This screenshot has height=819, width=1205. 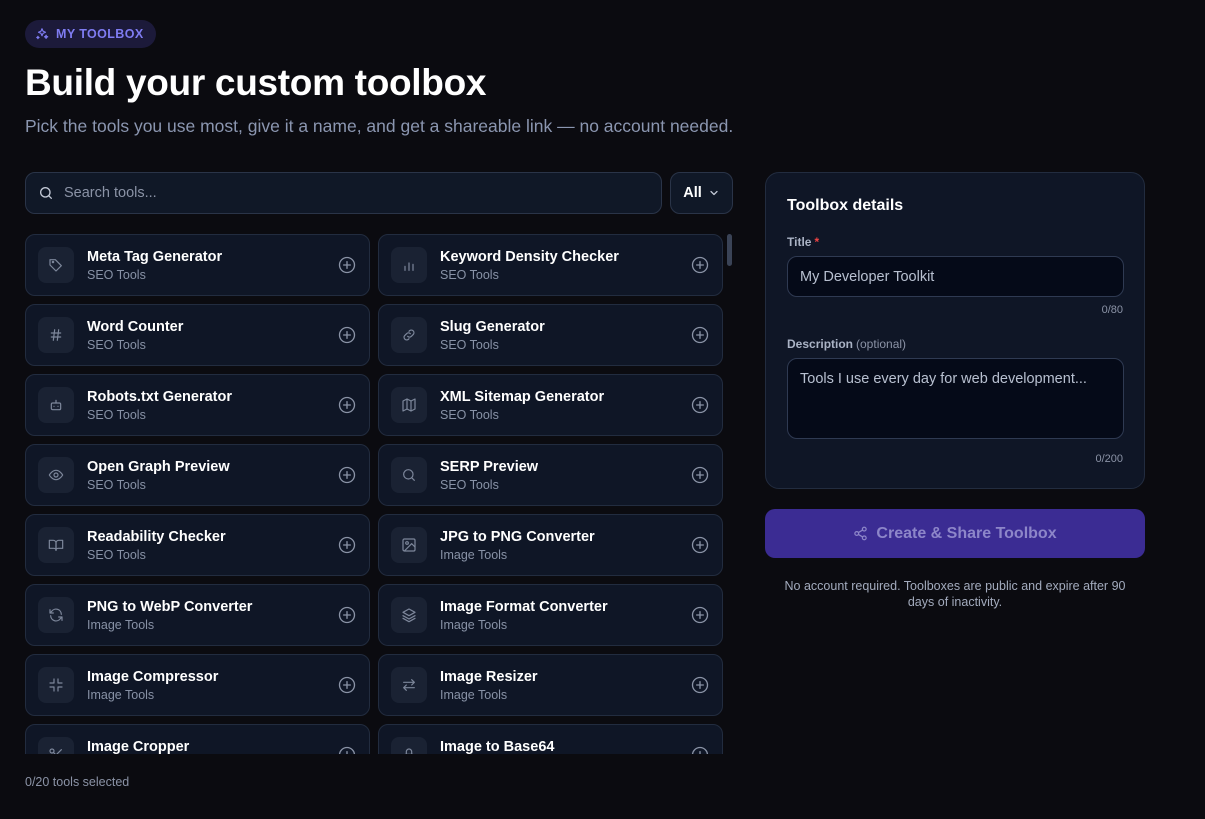 I want to click on category-filter-dropdown: All, so click(x=701, y=193).